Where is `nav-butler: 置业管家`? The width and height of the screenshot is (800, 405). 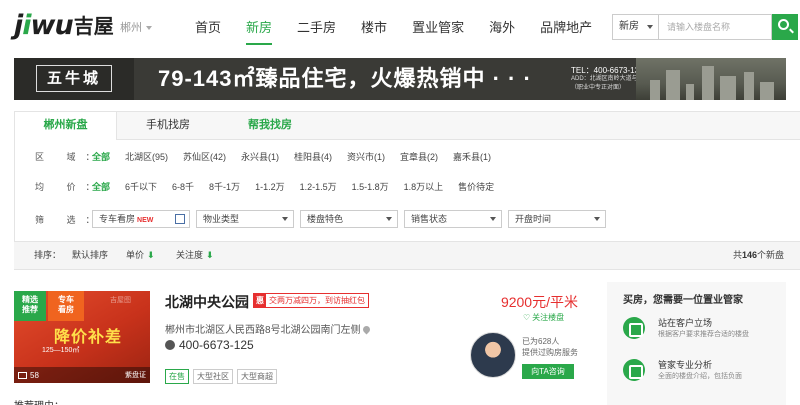
nav-butler: 置业管家 is located at coordinates (438, 28).